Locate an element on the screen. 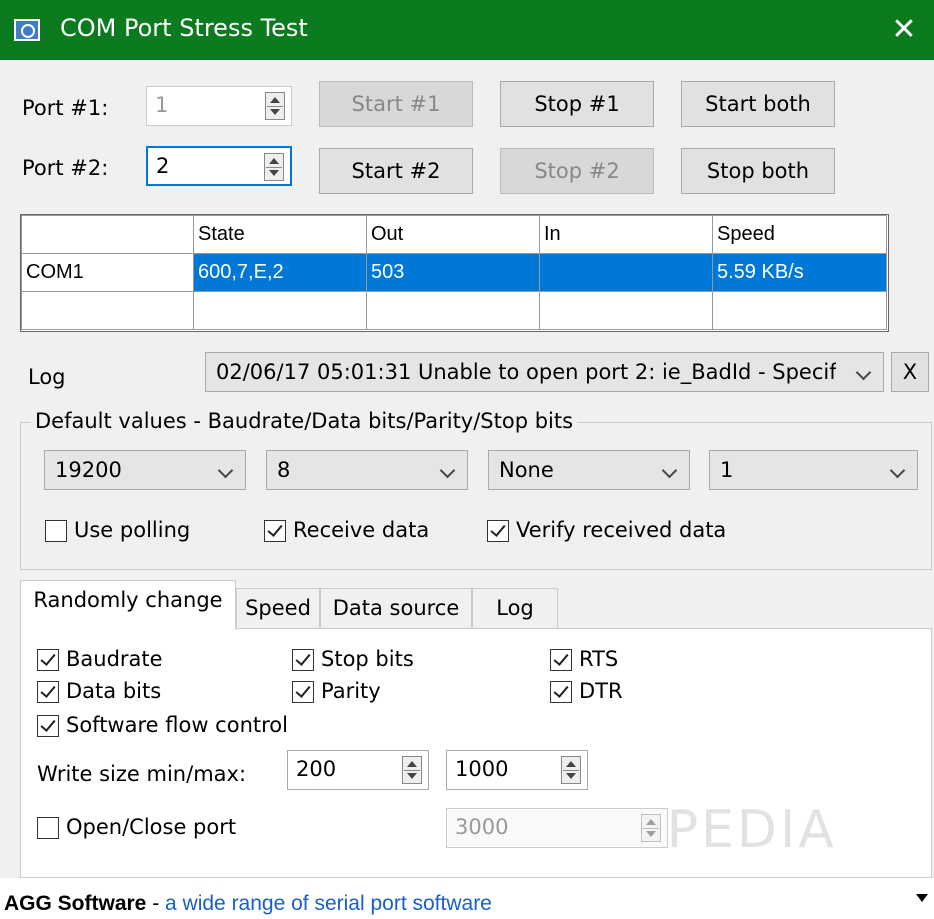 The width and height of the screenshot is (934, 919). grid-cell: 503 is located at coordinates (453, 272).